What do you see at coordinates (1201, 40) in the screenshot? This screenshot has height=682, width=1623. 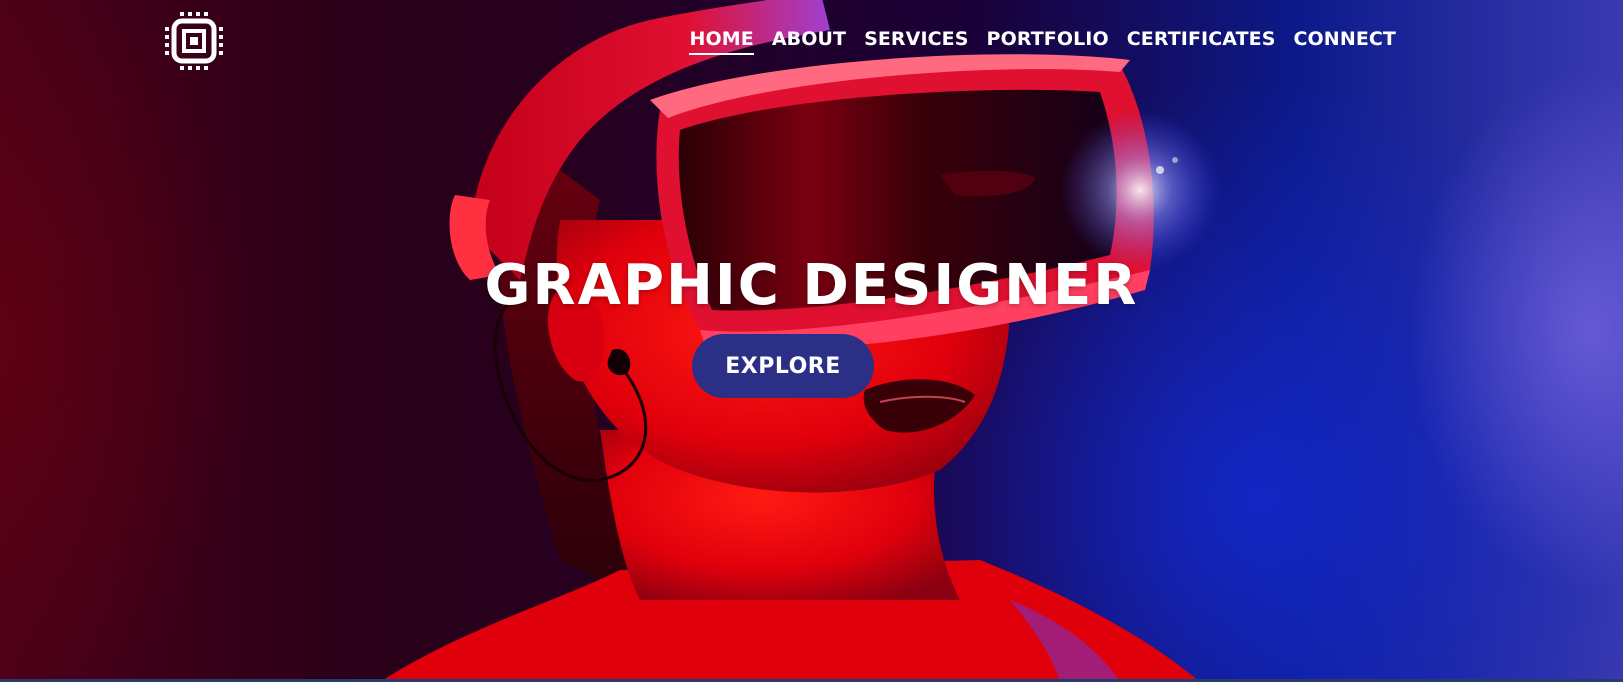 I see `nav-item-certificates: CERTIFICATES` at bounding box center [1201, 40].